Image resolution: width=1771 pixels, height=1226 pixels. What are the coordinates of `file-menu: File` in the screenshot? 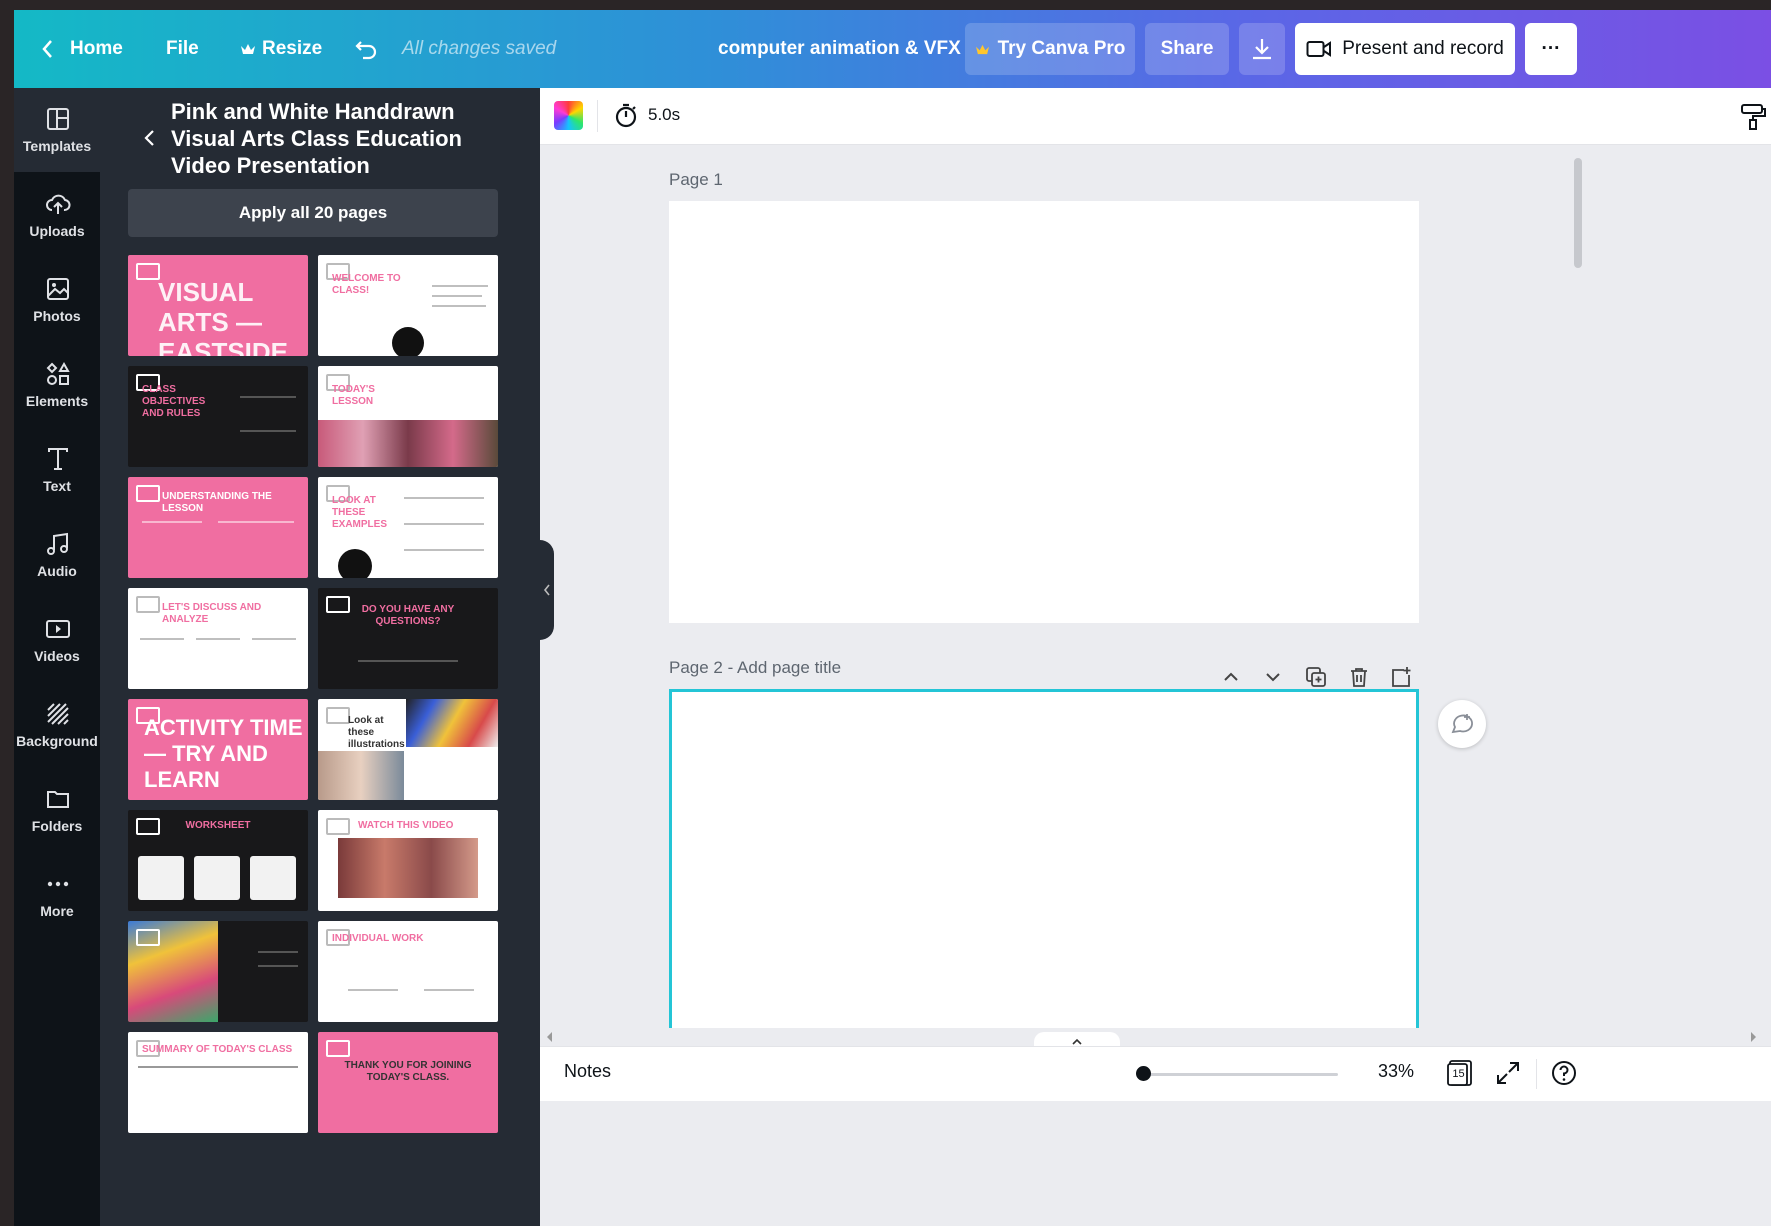 It's located at (182, 49).